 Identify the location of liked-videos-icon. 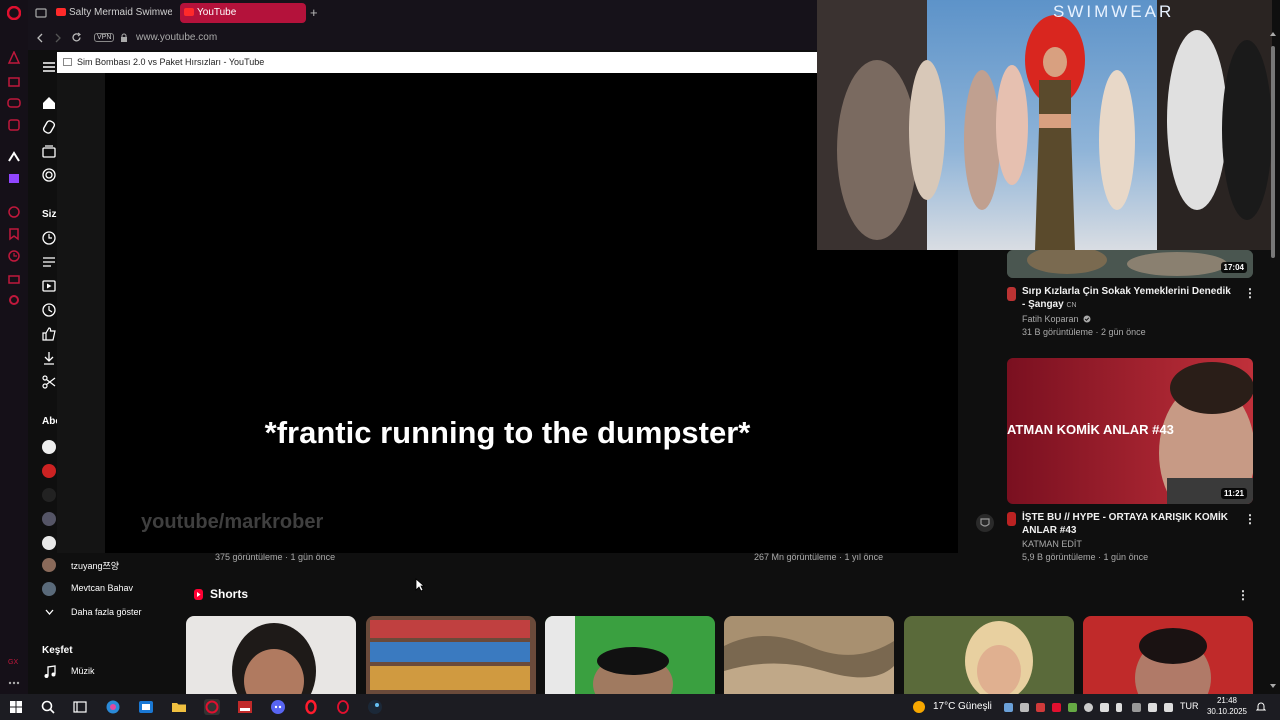
(49, 334).